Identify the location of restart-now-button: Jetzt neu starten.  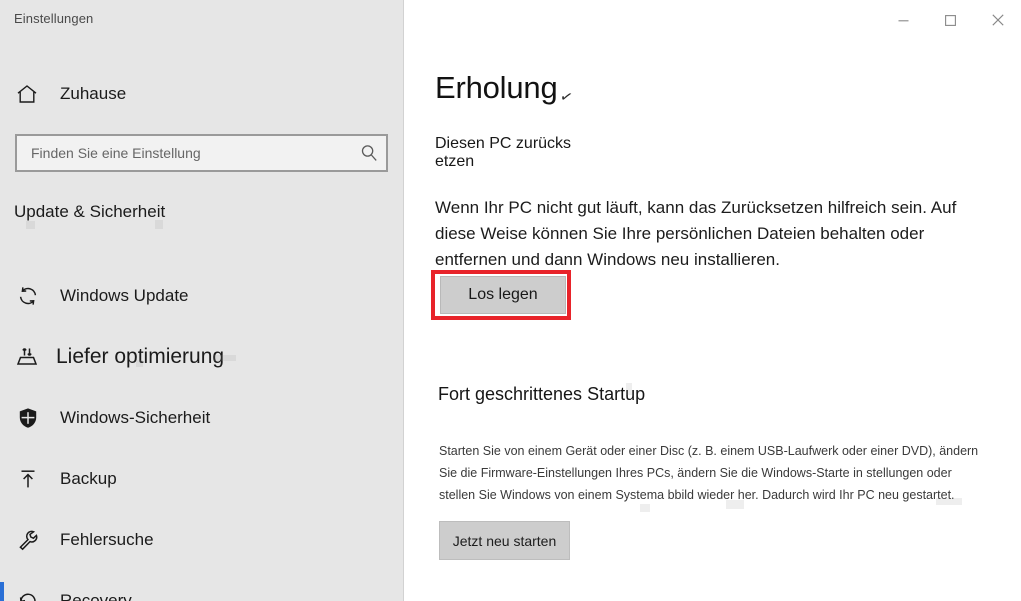
(504, 540).